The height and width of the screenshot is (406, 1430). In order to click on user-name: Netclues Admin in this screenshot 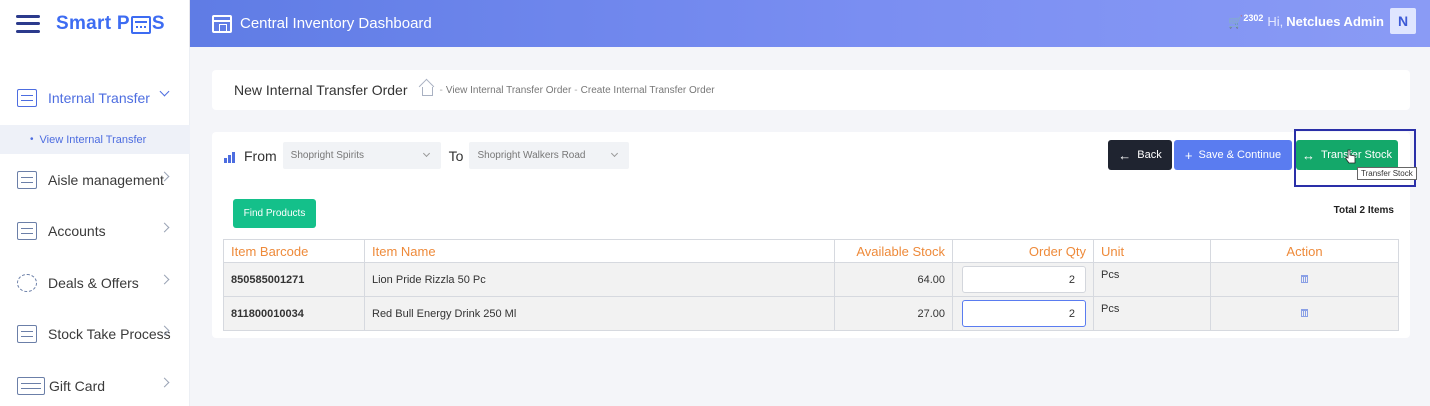, I will do `click(1335, 21)`.